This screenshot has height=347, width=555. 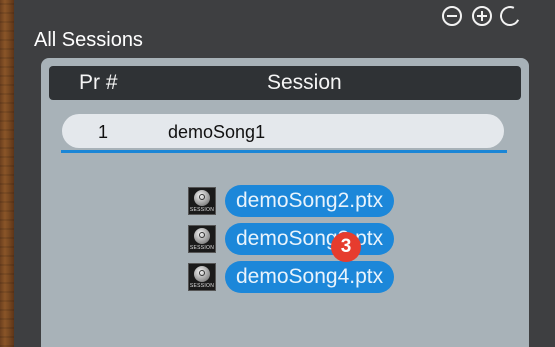 What do you see at coordinates (310, 201) in the screenshot?
I see `session-file-label: demoSong2.ptx` at bounding box center [310, 201].